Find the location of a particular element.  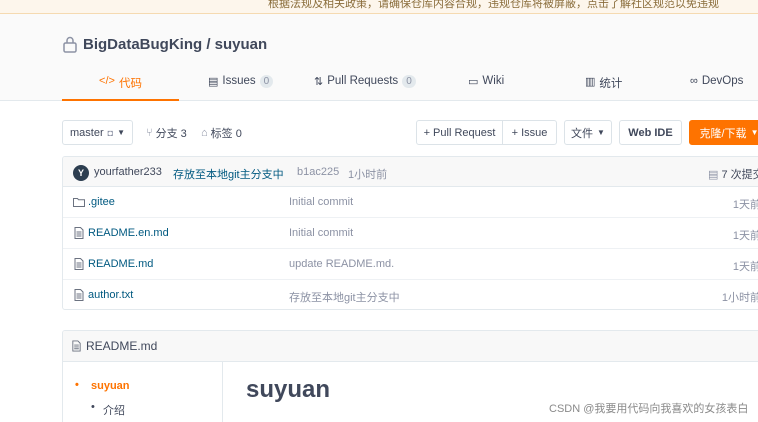

new-pull-request-button: + Pull Request is located at coordinates (459, 132).